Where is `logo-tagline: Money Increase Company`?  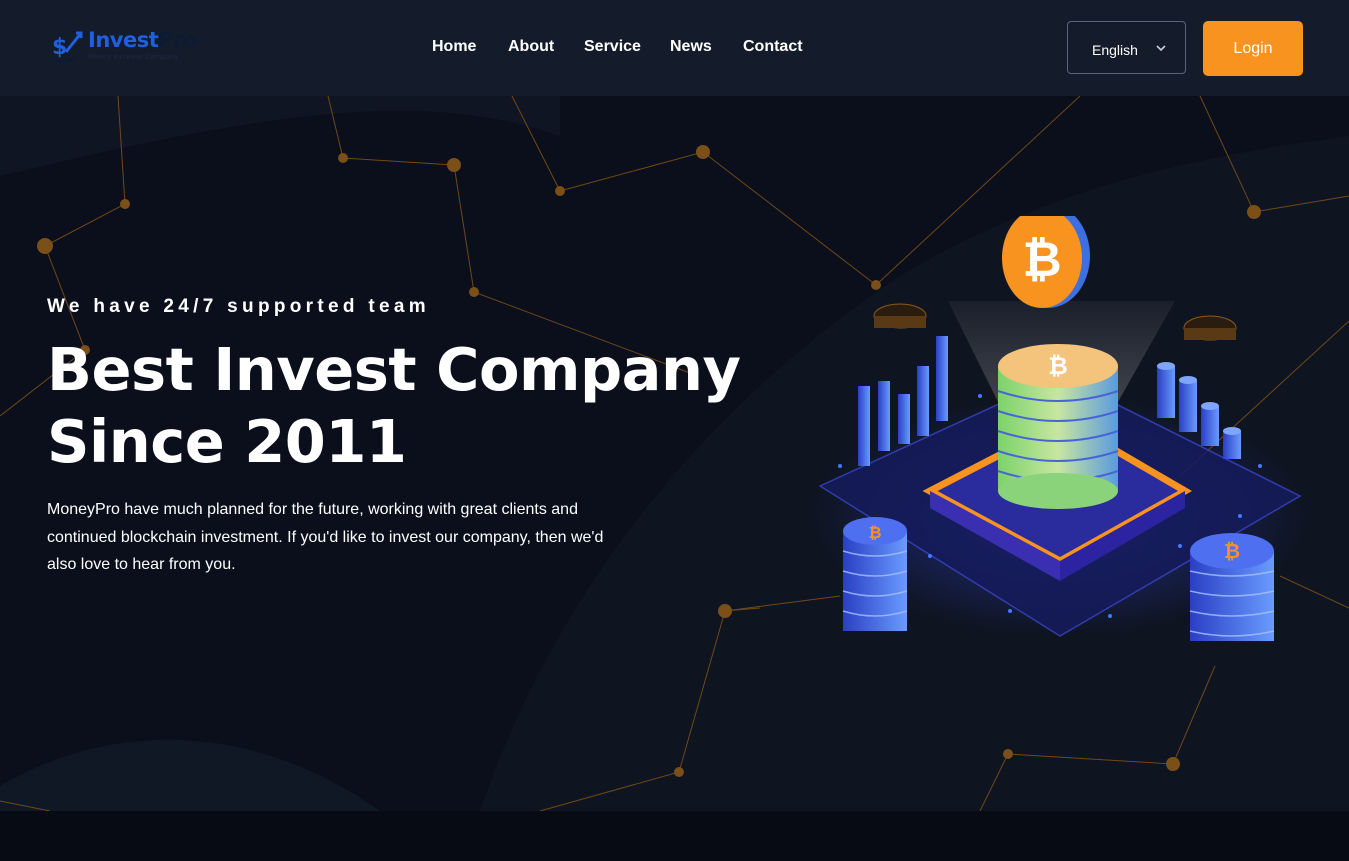 logo-tagline: Money Increase Company is located at coordinates (133, 57).